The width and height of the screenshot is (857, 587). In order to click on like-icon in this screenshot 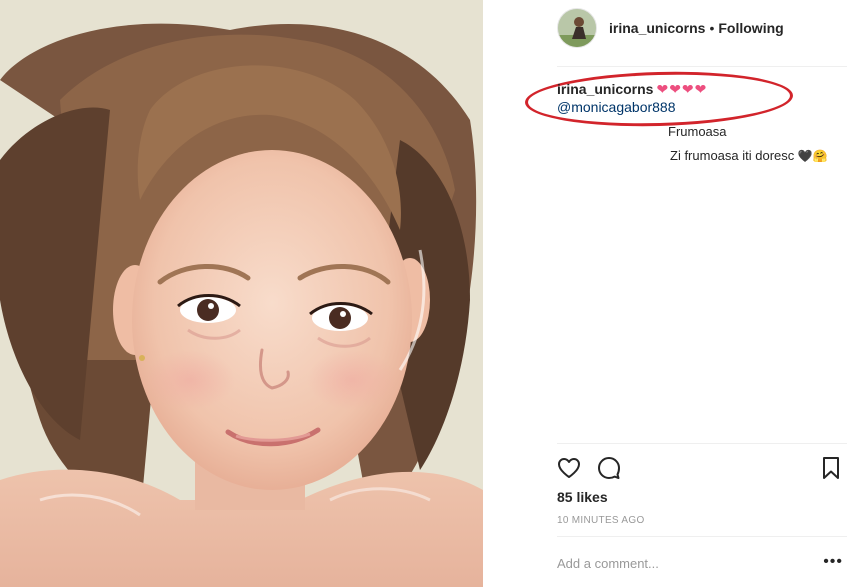, I will do `click(569, 468)`.